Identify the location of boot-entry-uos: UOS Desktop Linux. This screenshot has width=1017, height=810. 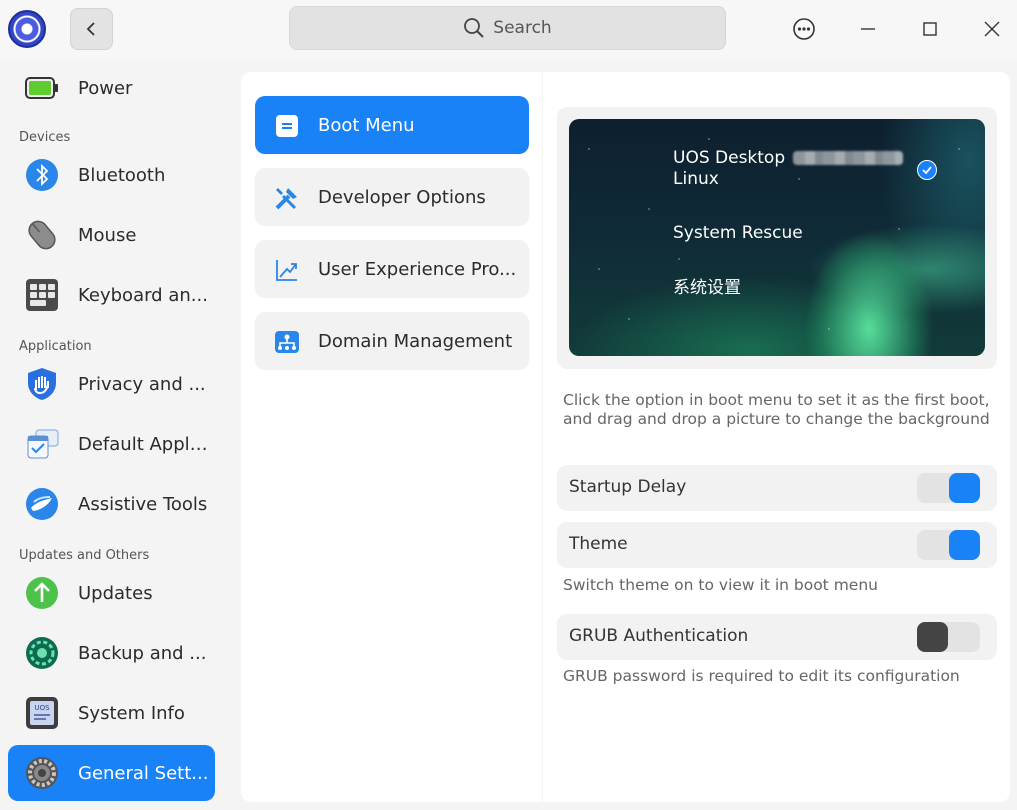
(788, 169).